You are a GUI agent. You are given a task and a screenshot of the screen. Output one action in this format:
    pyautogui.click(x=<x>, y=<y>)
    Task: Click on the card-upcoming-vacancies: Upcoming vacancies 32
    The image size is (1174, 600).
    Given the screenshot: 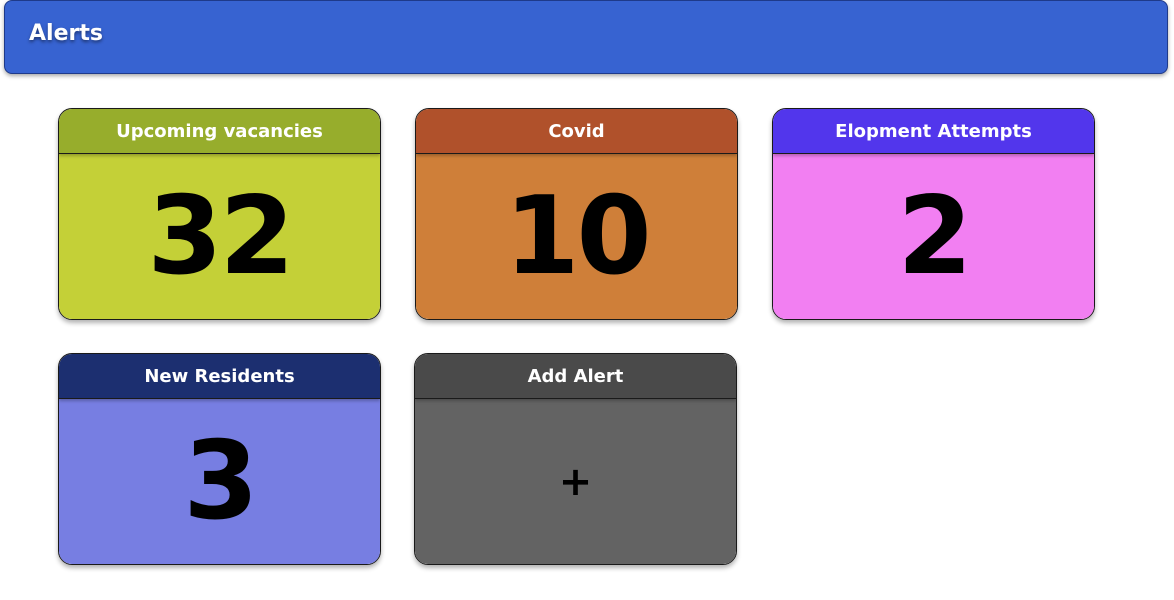 What is the action you would take?
    pyautogui.click(x=219, y=214)
    